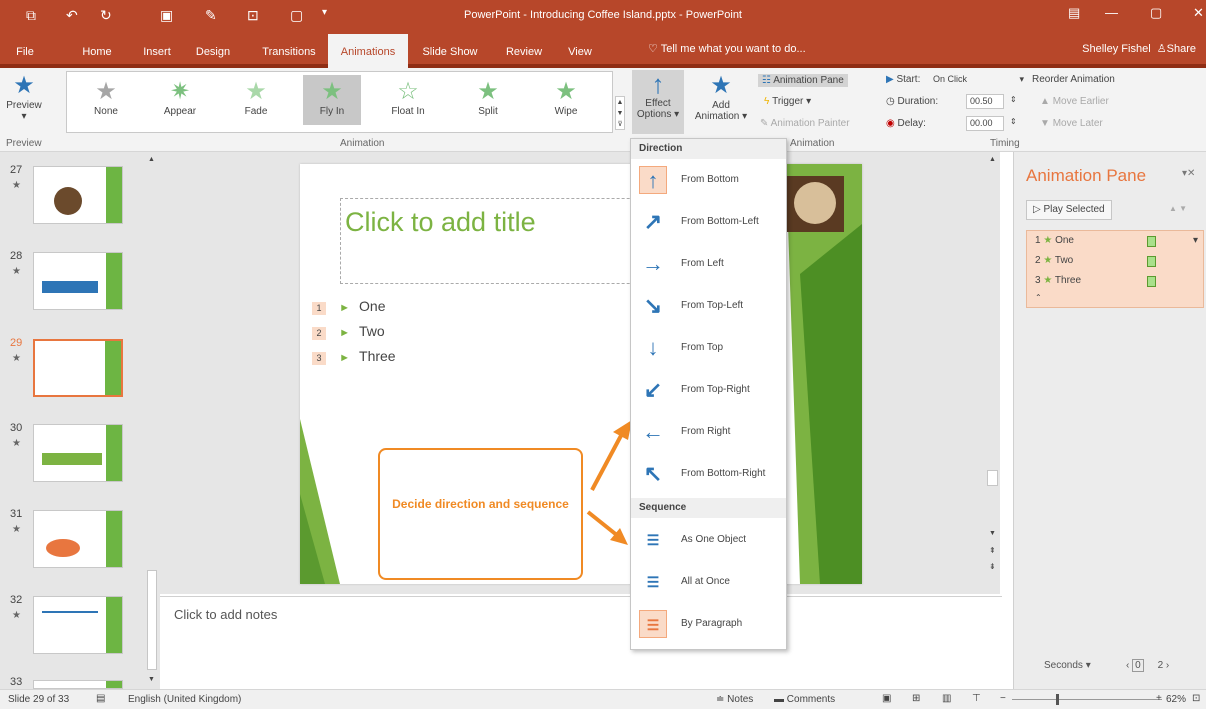 This screenshot has height=709, width=1206. Describe the element at coordinates (180, 97) in the screenshot. I see `animation-appear: ✷ Appear` at that location.